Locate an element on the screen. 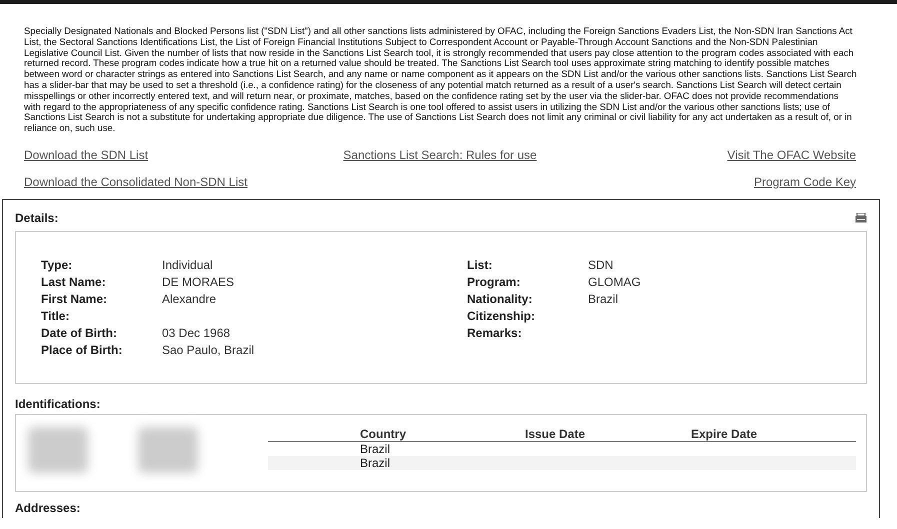  field-value: GLOMAG is located at coordinates (615, 281).